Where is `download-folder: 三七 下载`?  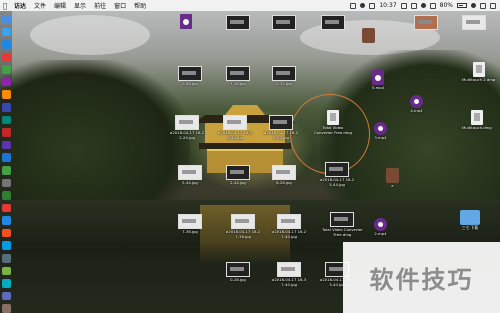 download-folder: 三七 下载 is located at coordinates (470, 220).